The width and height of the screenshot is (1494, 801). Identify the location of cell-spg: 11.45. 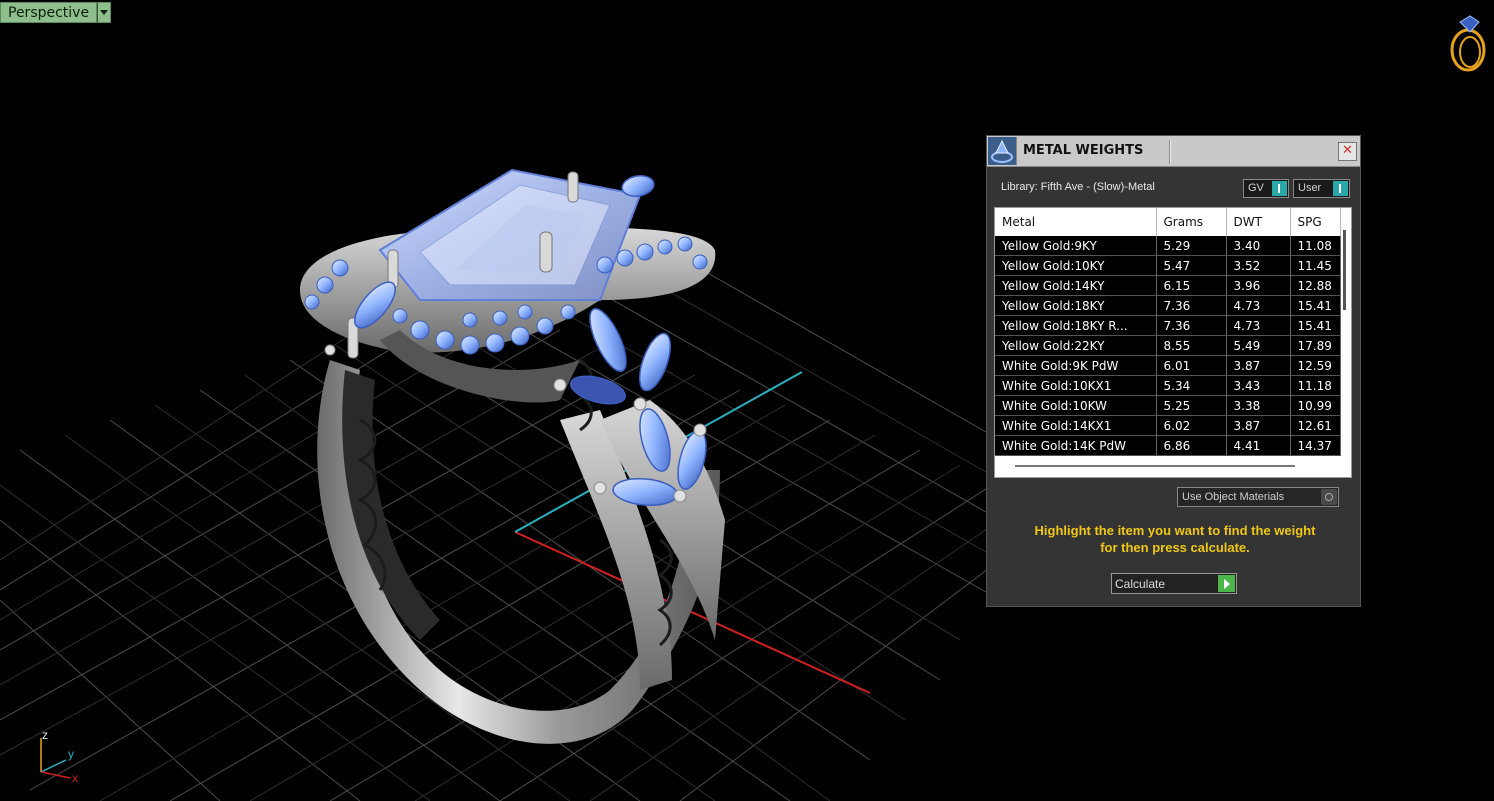
(1315, 265).